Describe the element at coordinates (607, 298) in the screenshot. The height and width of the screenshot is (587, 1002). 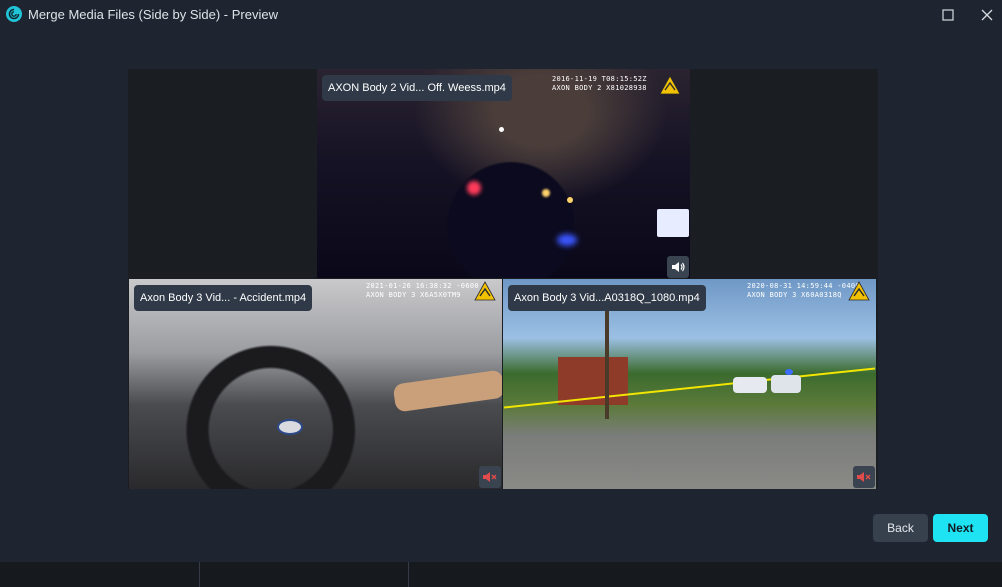
I see `video-file-label: Axon Body 3 Vid...A0318Q_1080.mp4` at that location.